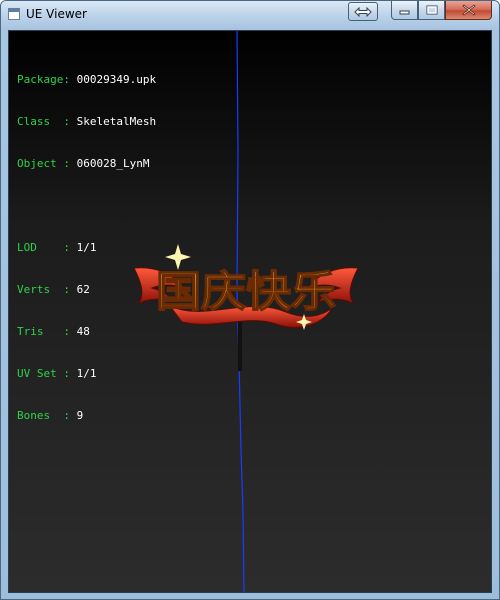  I want to click on object-label: Object :, so click(43, 163).